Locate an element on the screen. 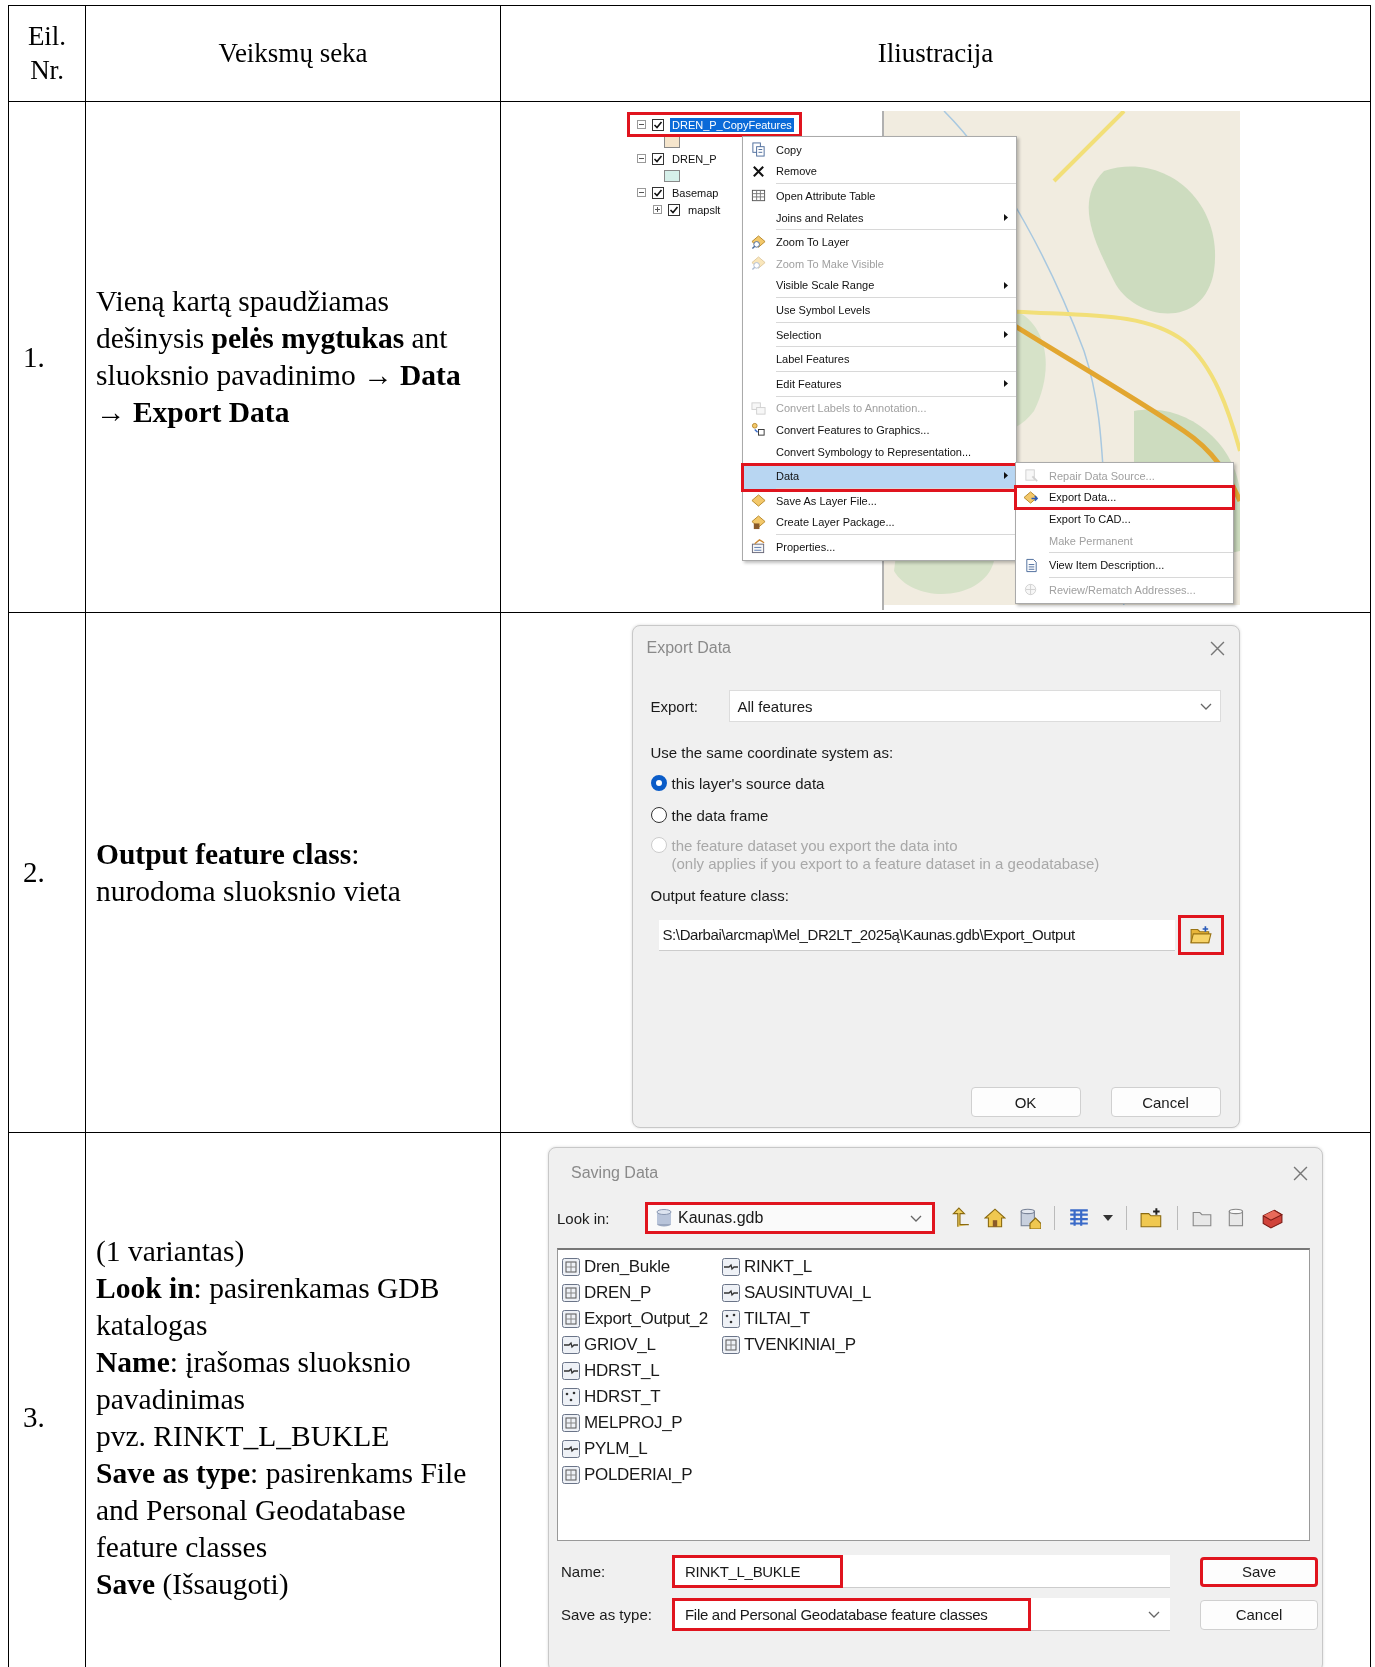 Image resolution: width=1375 pixels, height=1667 pixels. field-label: Save as type: is located at coordinates (606, 1614).